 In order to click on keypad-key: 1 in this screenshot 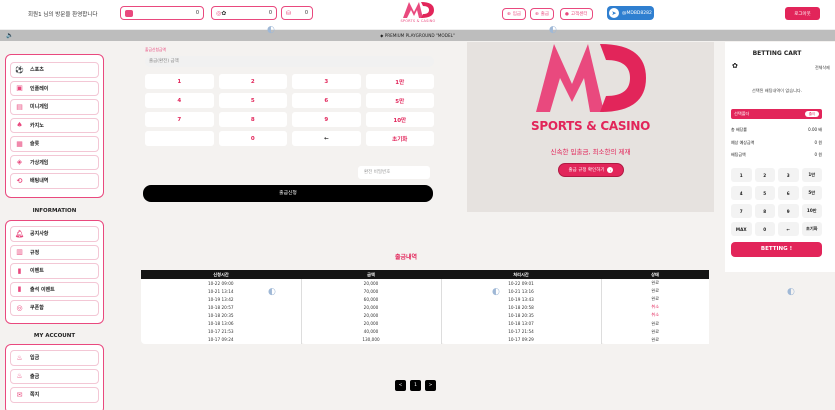, I will do `click(179, 81)`.